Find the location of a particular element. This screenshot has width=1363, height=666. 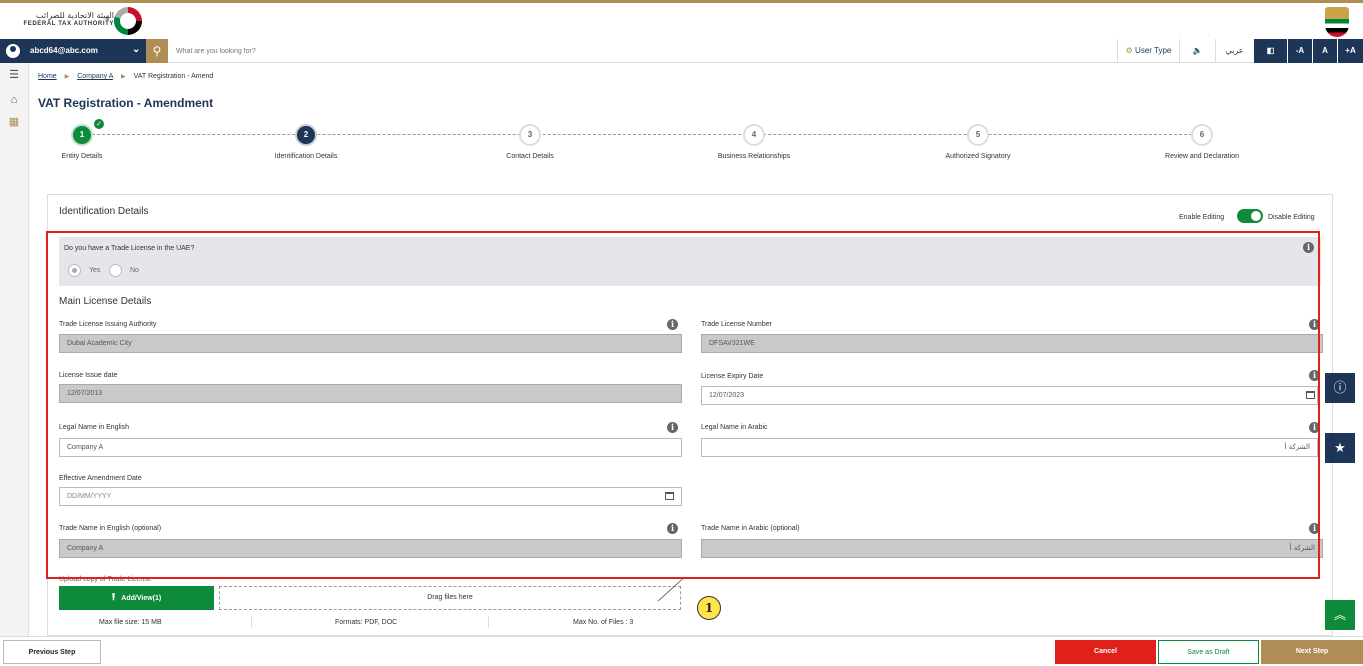

sidebar: ☰ ⌂ ▦ is located at coordinates (14, 349).